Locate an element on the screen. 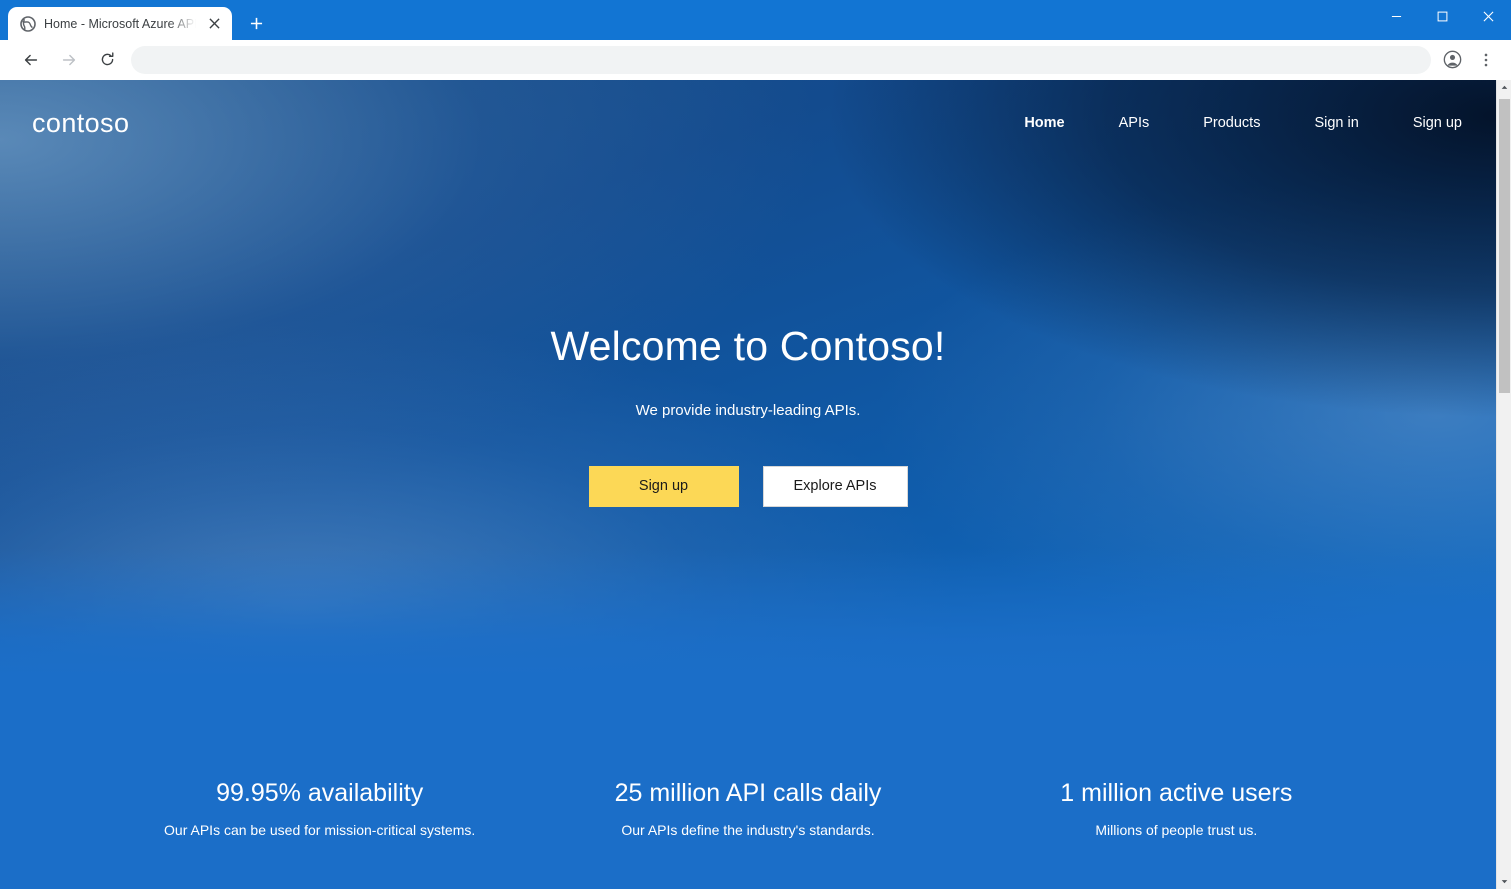  tab-strip: Home - Microsoft Azure API Man is located at coordinates (135, 20).